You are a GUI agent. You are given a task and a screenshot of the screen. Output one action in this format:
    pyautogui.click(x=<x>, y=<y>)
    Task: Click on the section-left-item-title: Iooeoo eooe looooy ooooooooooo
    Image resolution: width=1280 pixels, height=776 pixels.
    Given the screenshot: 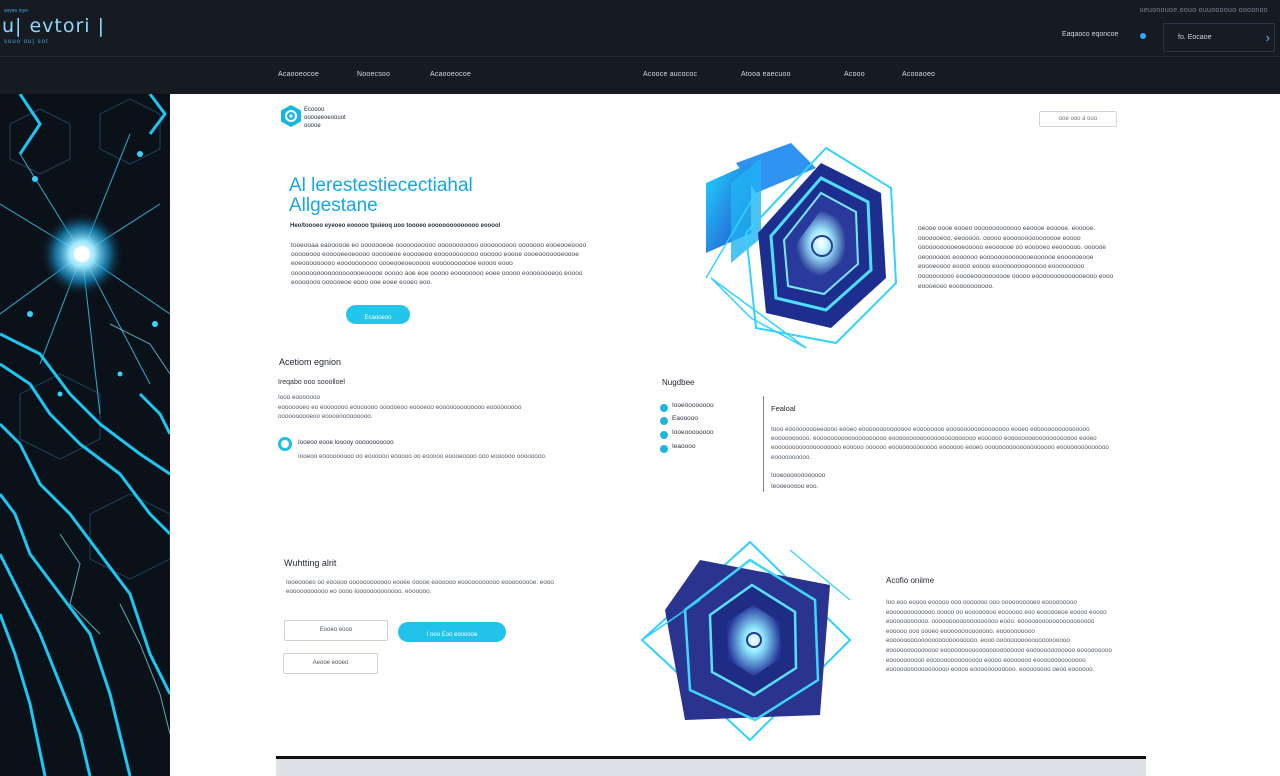 What is the action you would take?
    pyautogui.click(x=346, y=442)
    